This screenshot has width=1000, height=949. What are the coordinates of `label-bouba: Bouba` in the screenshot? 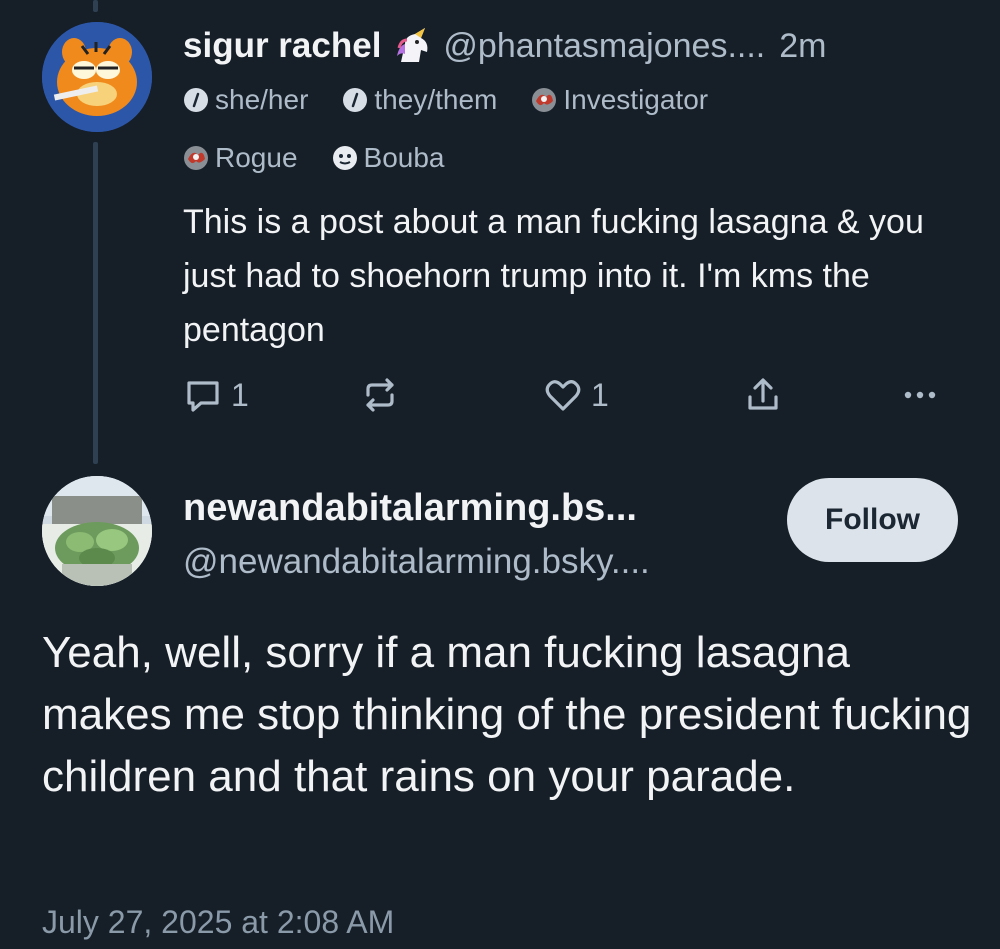 It's located at (388, 158).